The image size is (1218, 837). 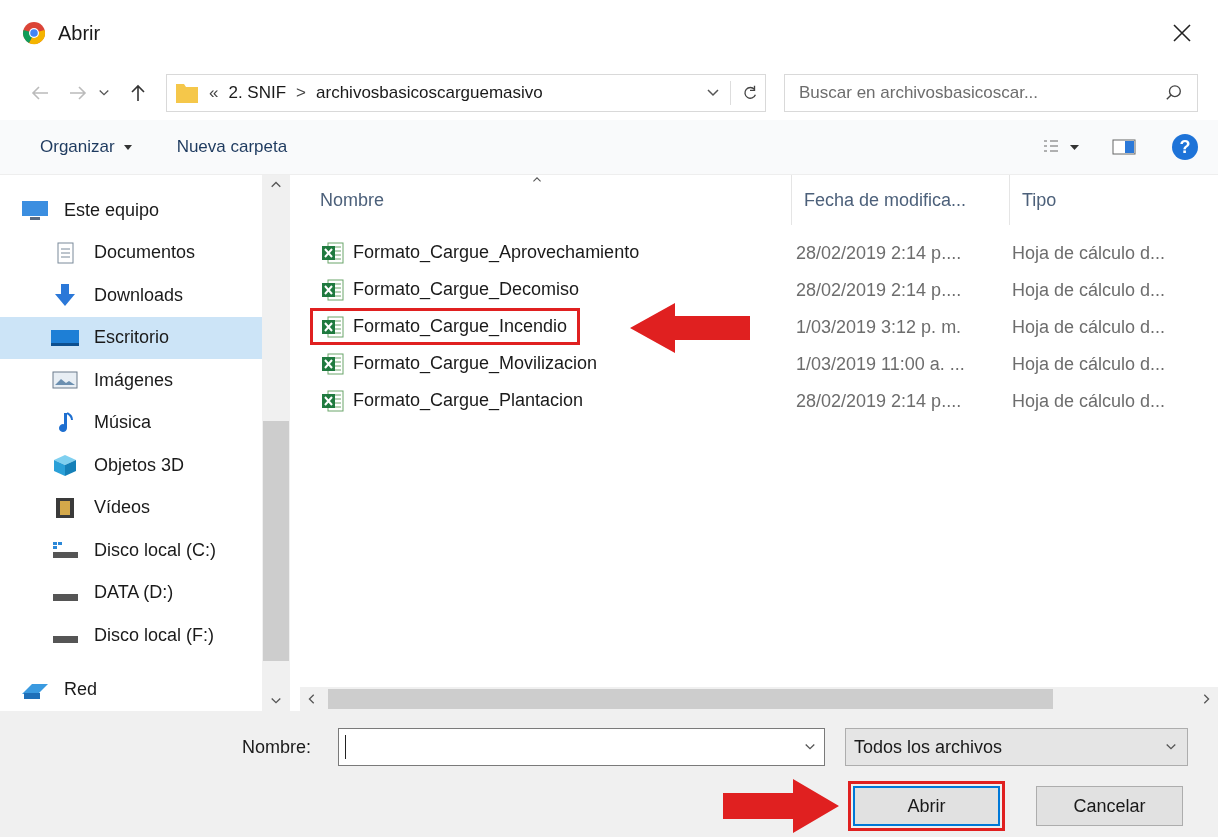 I want to click on name-label: Nombre:, so click(x=277, y=747).